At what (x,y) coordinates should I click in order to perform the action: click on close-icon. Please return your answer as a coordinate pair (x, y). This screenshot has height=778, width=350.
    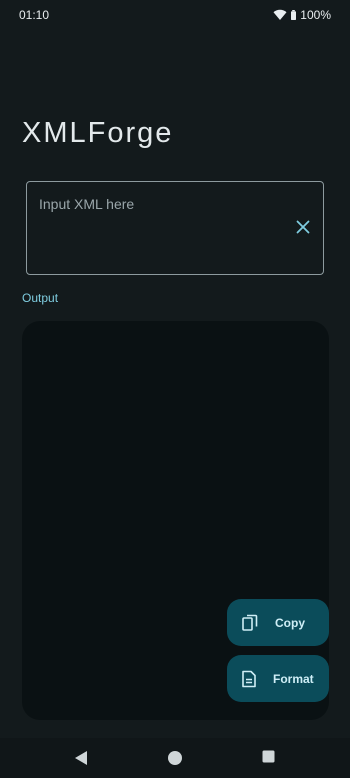
    Looking at the image, I should click on (303, 229).